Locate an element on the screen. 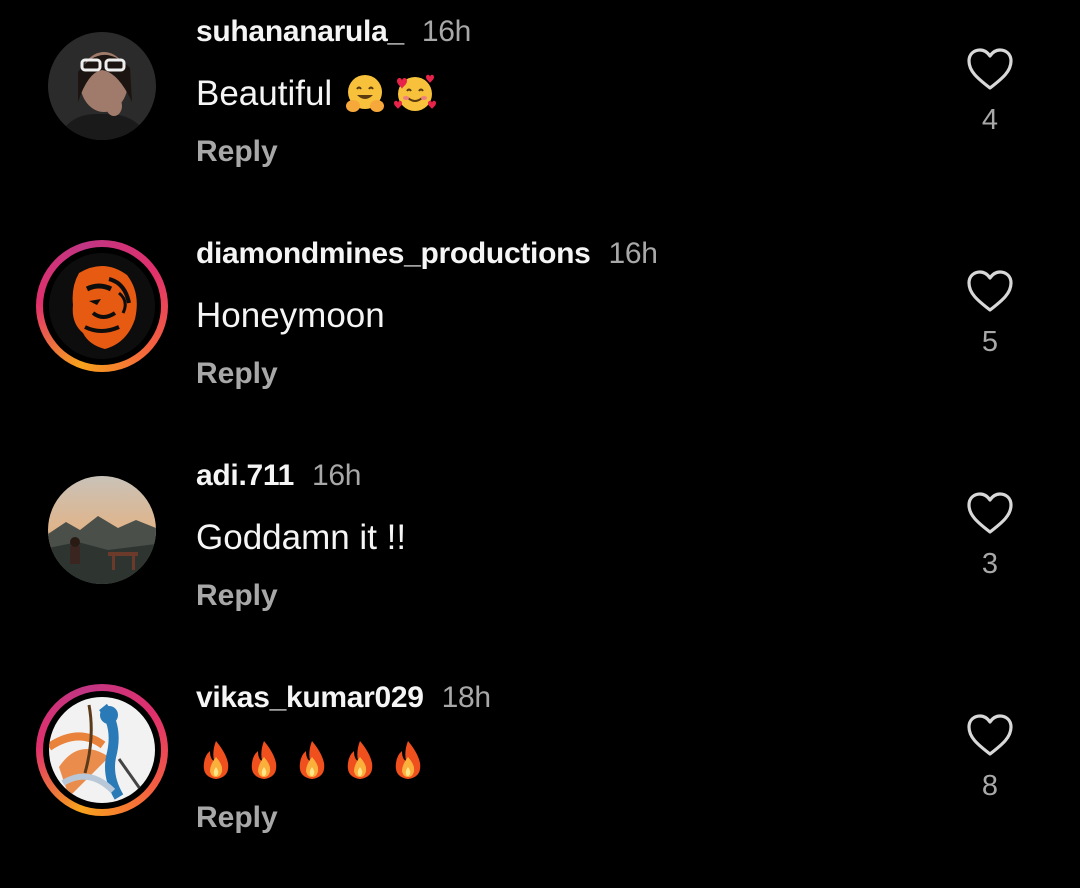 Image resolution: width=1080 pixels, height=888 pixels. comment-header: suhananarula_ 16h is located at coordinates (333, 32).